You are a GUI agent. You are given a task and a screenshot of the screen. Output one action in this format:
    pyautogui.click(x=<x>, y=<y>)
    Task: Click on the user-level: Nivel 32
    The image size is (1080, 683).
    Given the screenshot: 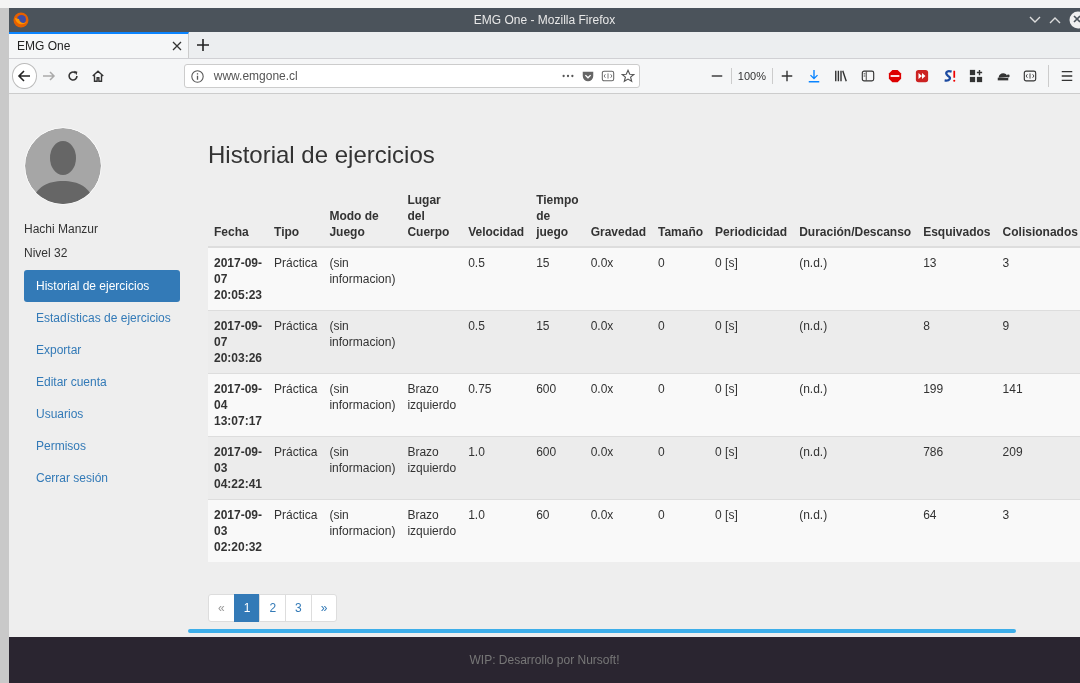 What is the action you would take?
    pyautogui.click(x=46, y=253)
    